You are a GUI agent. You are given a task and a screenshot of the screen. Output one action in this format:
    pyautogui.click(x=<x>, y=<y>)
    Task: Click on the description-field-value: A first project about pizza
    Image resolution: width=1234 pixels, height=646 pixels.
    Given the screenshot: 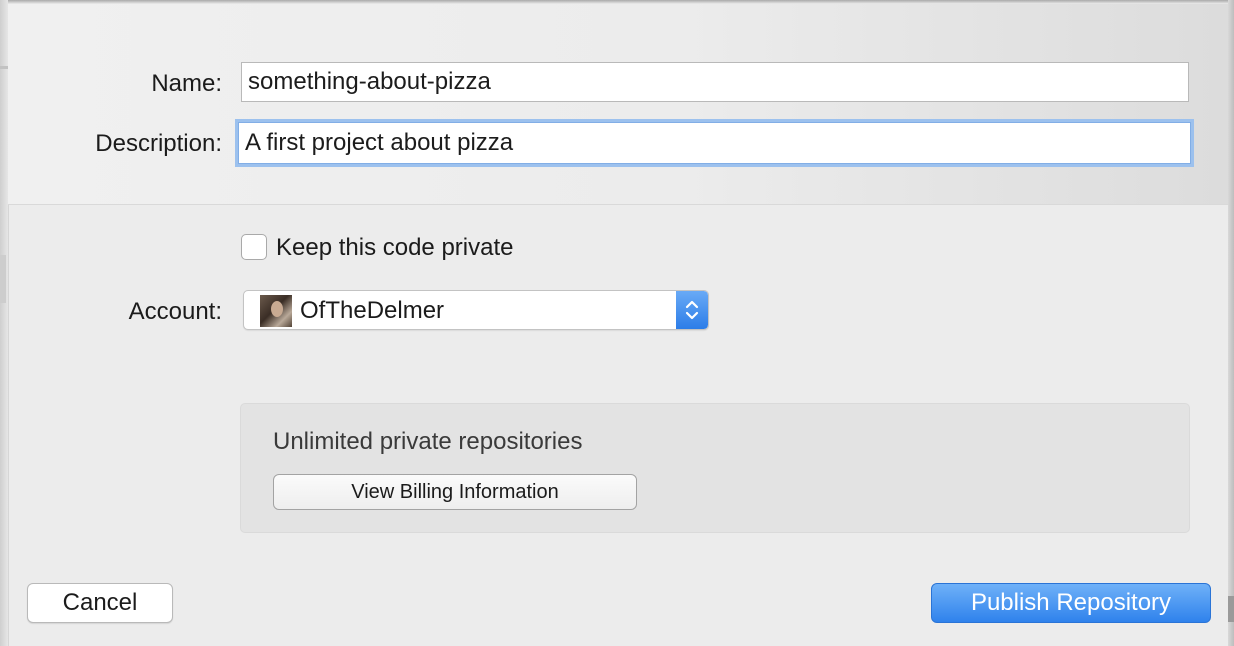 What is the action you would take?
    pyautogui.click(x=379, y=142)
    